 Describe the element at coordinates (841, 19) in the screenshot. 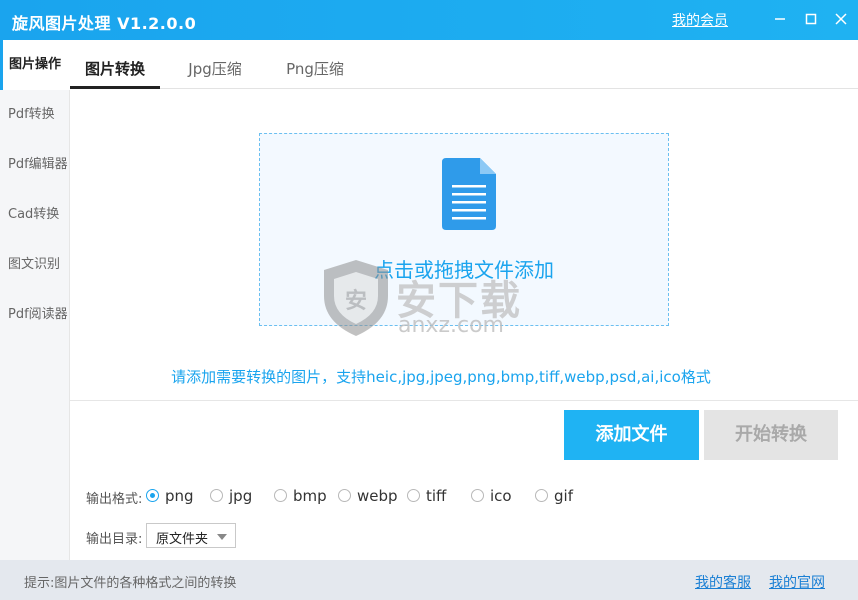

I see `close-icon` at that location.